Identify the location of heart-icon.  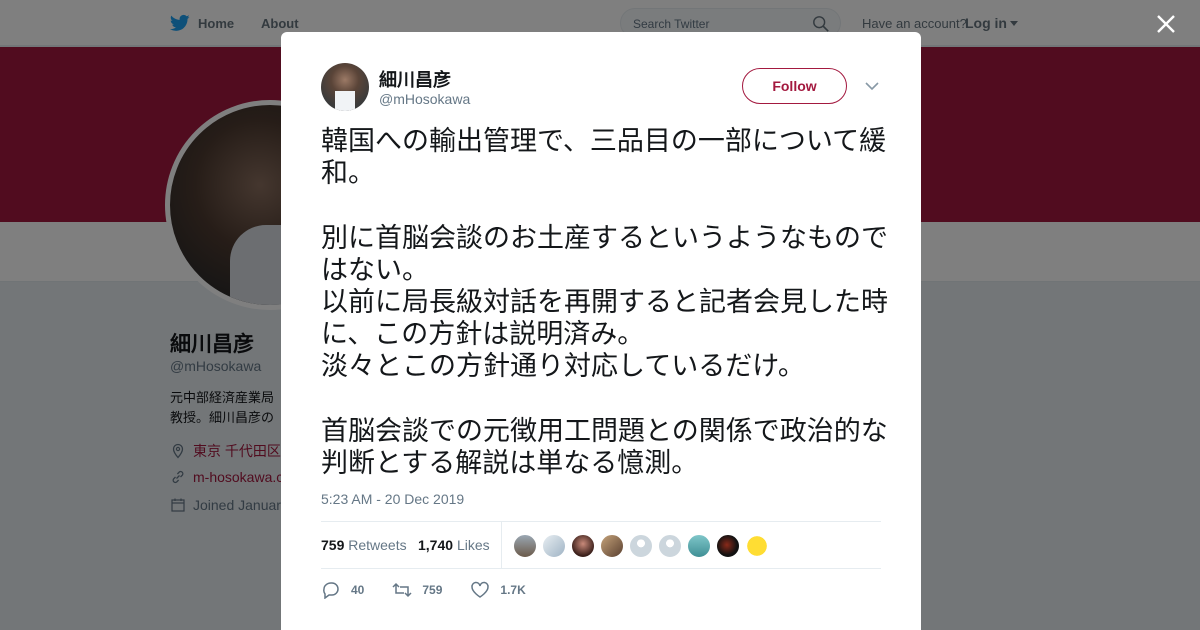
(480, 589).